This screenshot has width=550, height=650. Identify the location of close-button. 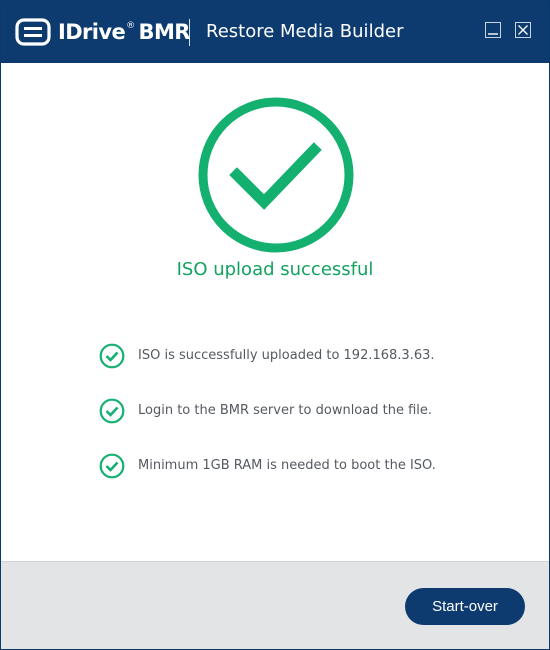
(523, 30).